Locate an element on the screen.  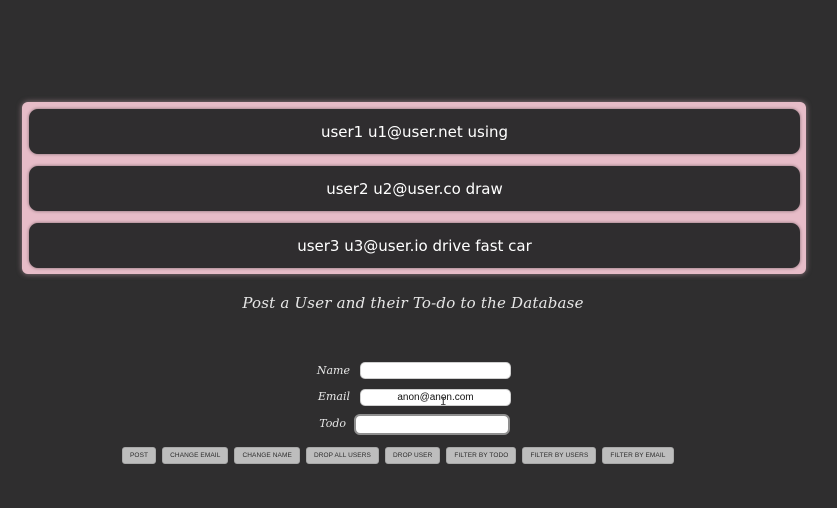
filter-by-todo-button: FILTER BY TODO is located at coordinates (481, 455).